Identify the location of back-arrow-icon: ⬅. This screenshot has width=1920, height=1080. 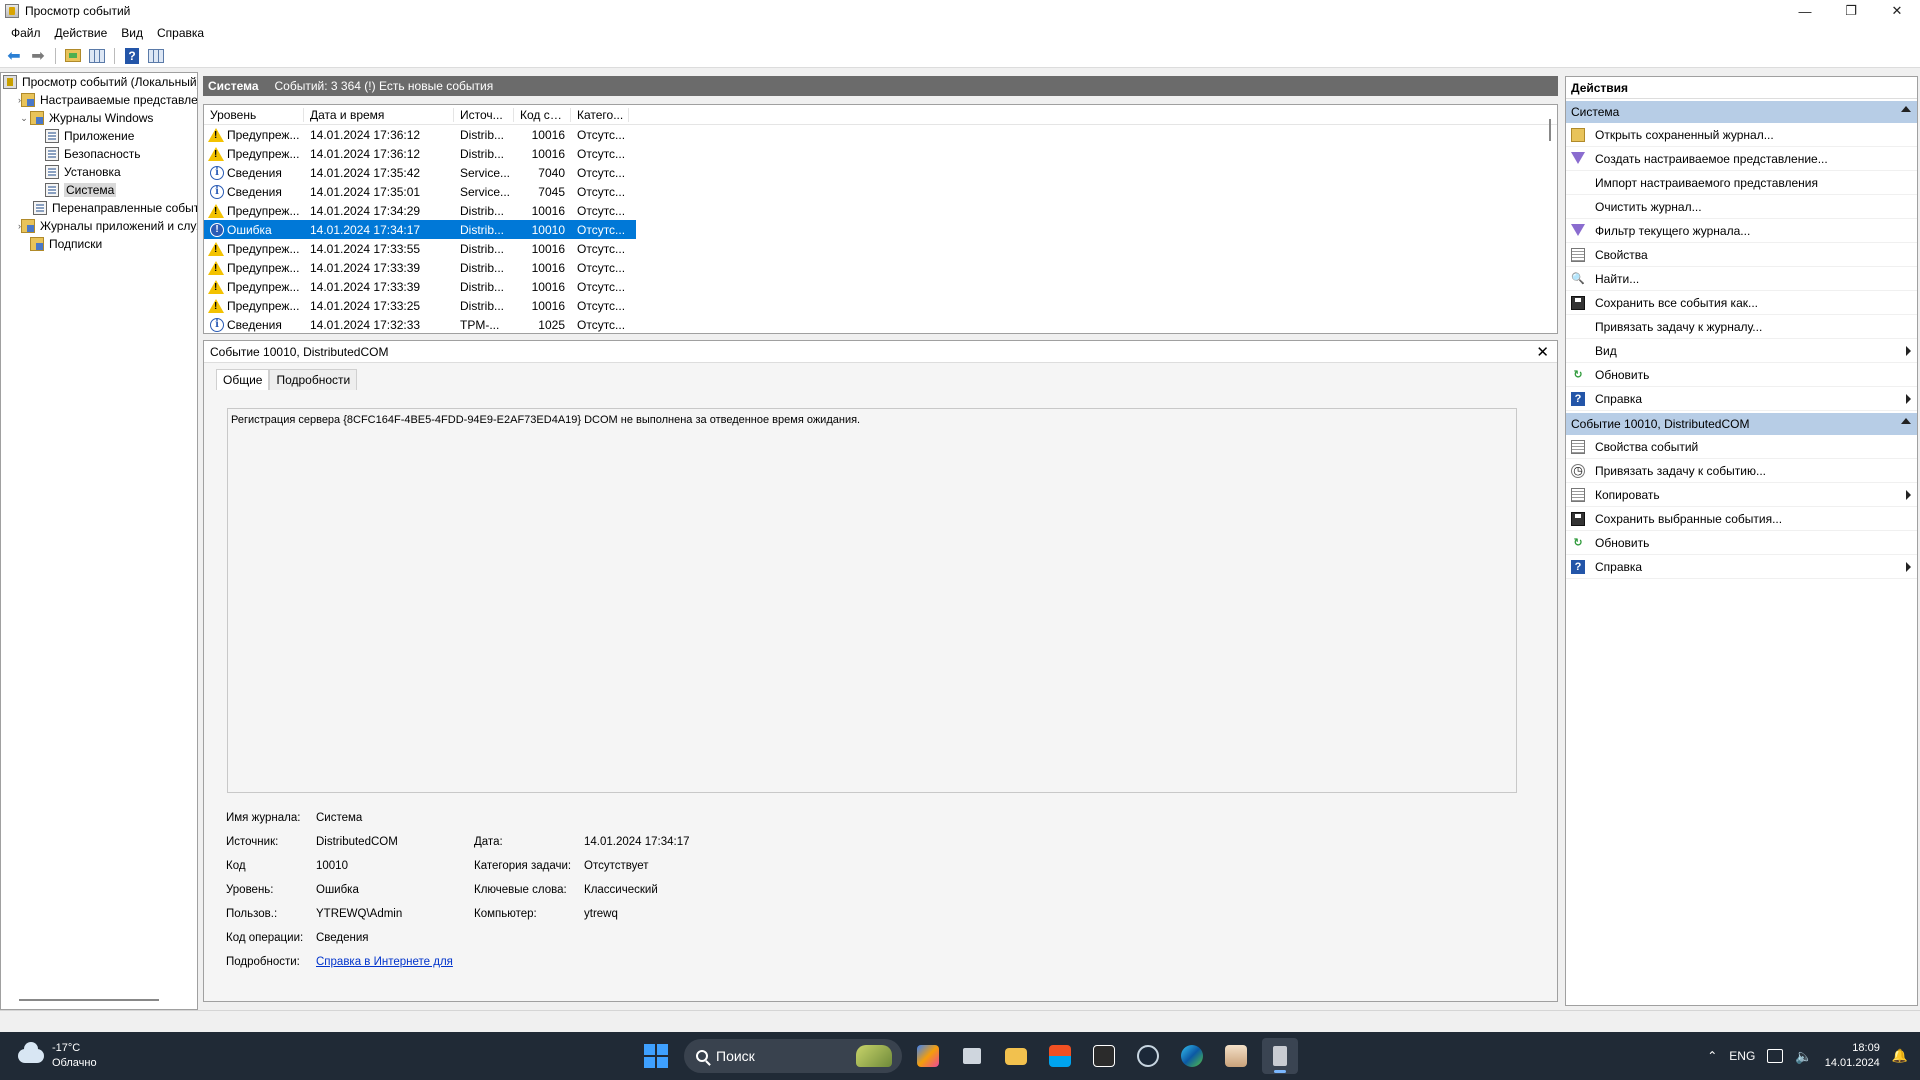
(14, 56).